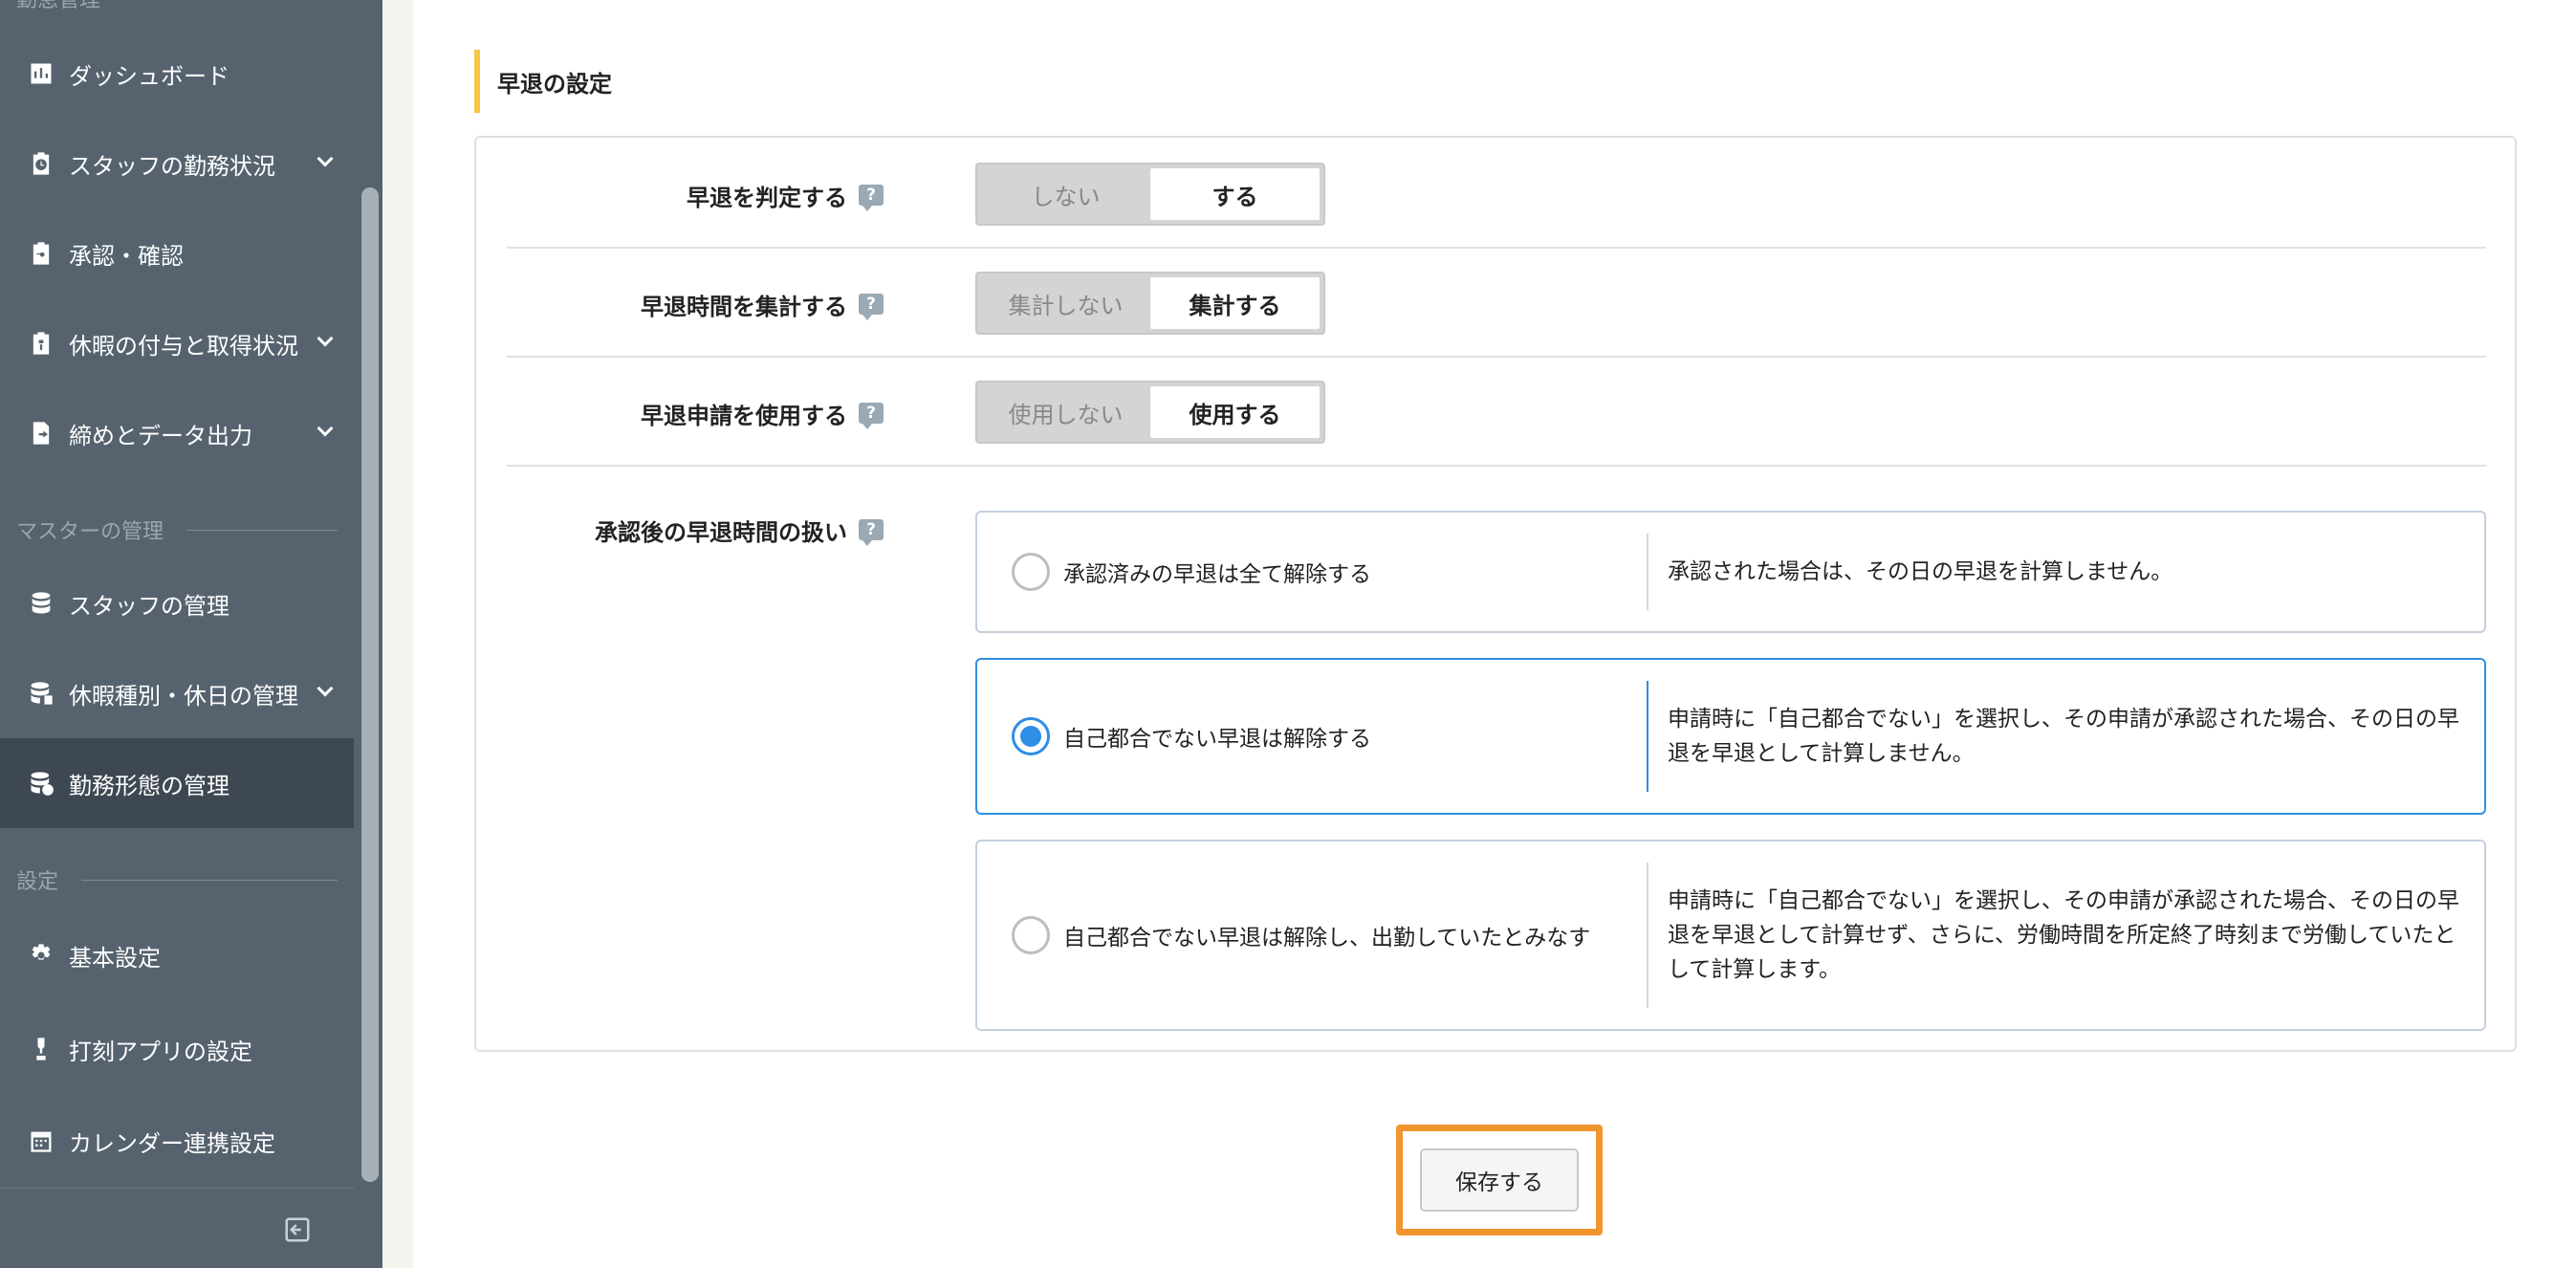 Image resolution: width=2576 pixels, height=1268 pixels. I want to click on sidebar-section-master: マスターの管理, so click(177, 529).